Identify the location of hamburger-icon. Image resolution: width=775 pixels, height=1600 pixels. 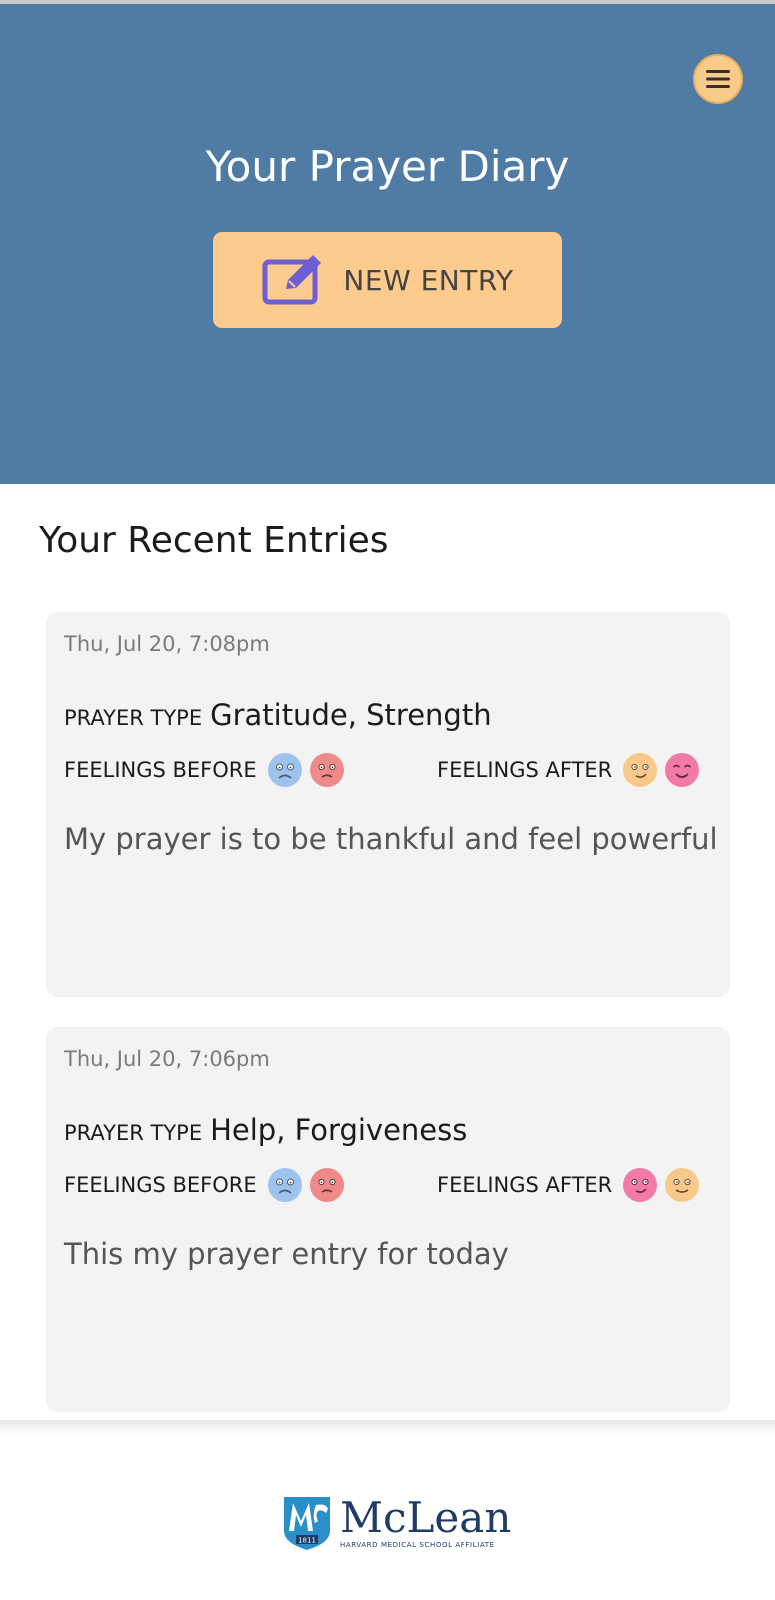
(718, 79).